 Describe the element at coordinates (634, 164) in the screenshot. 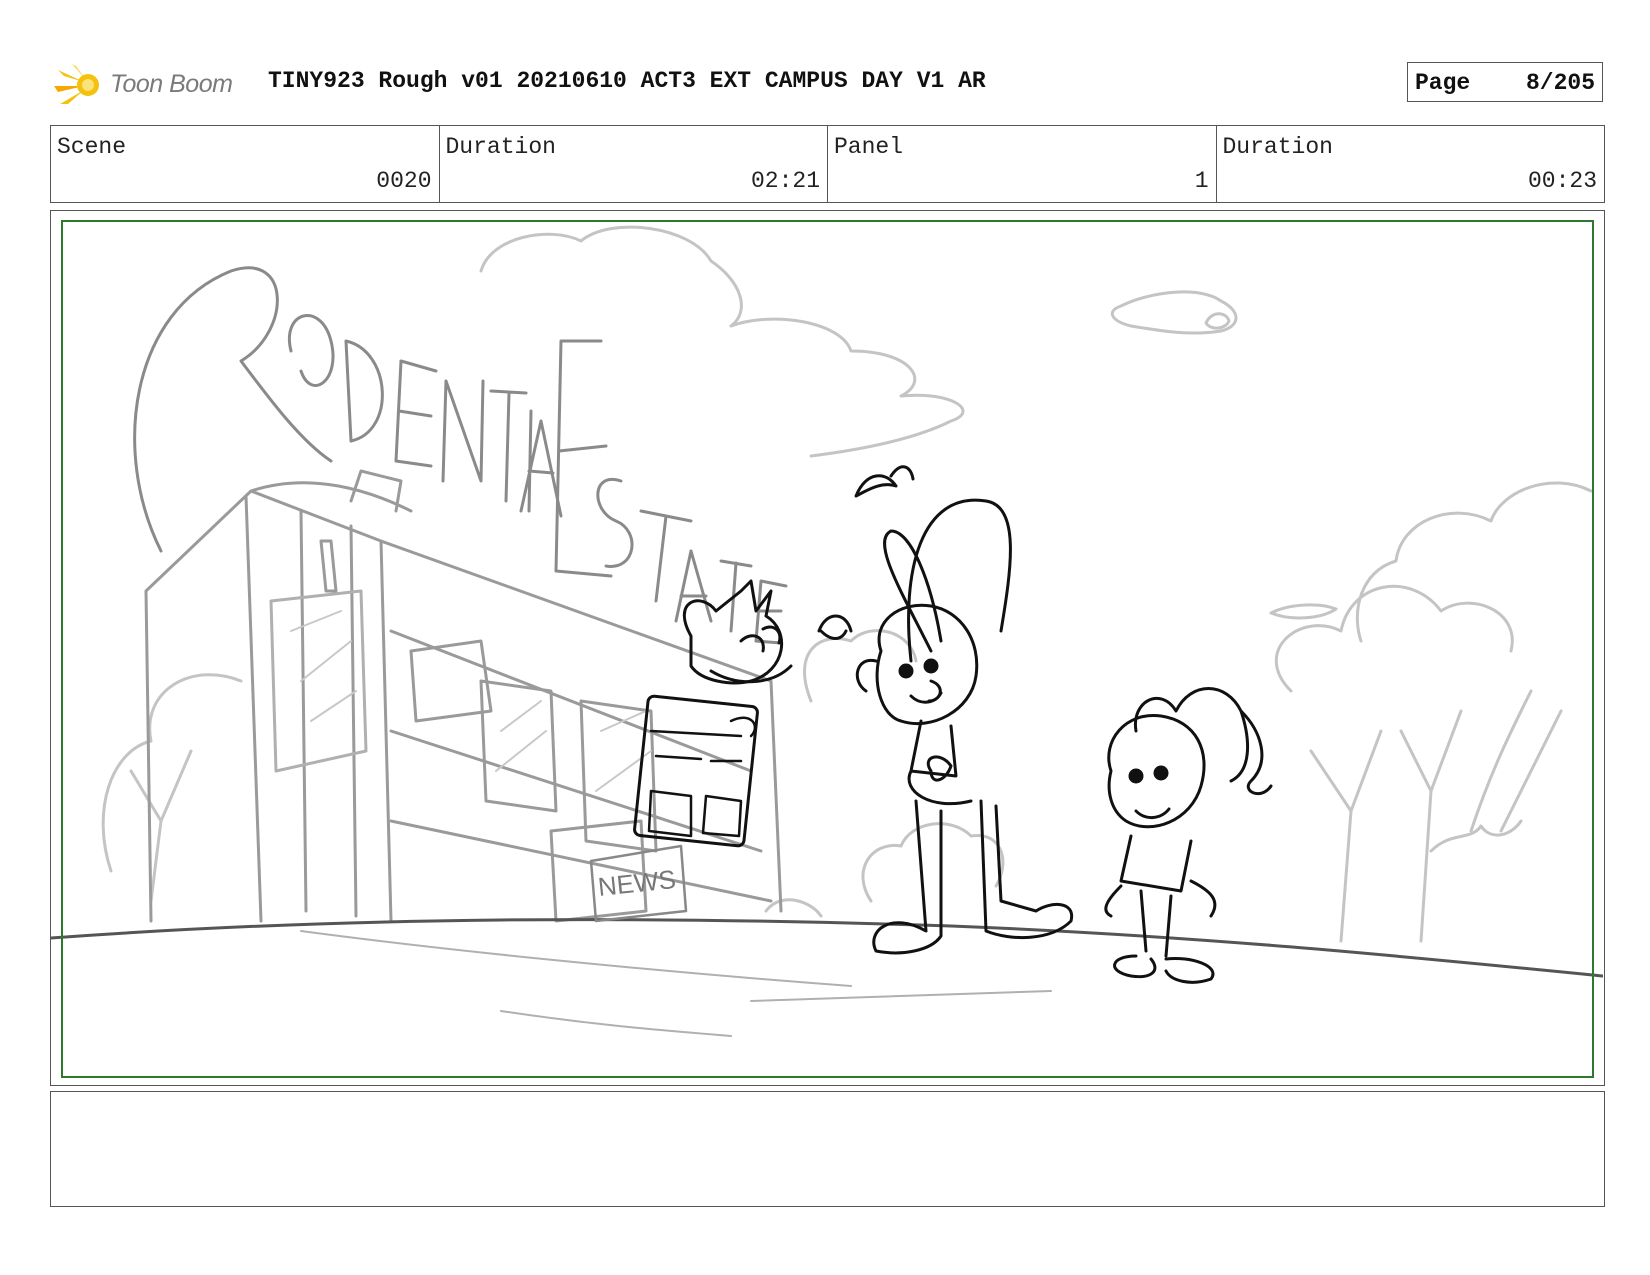

I see `scene-duration-cell: Duration 02:21` at that location.